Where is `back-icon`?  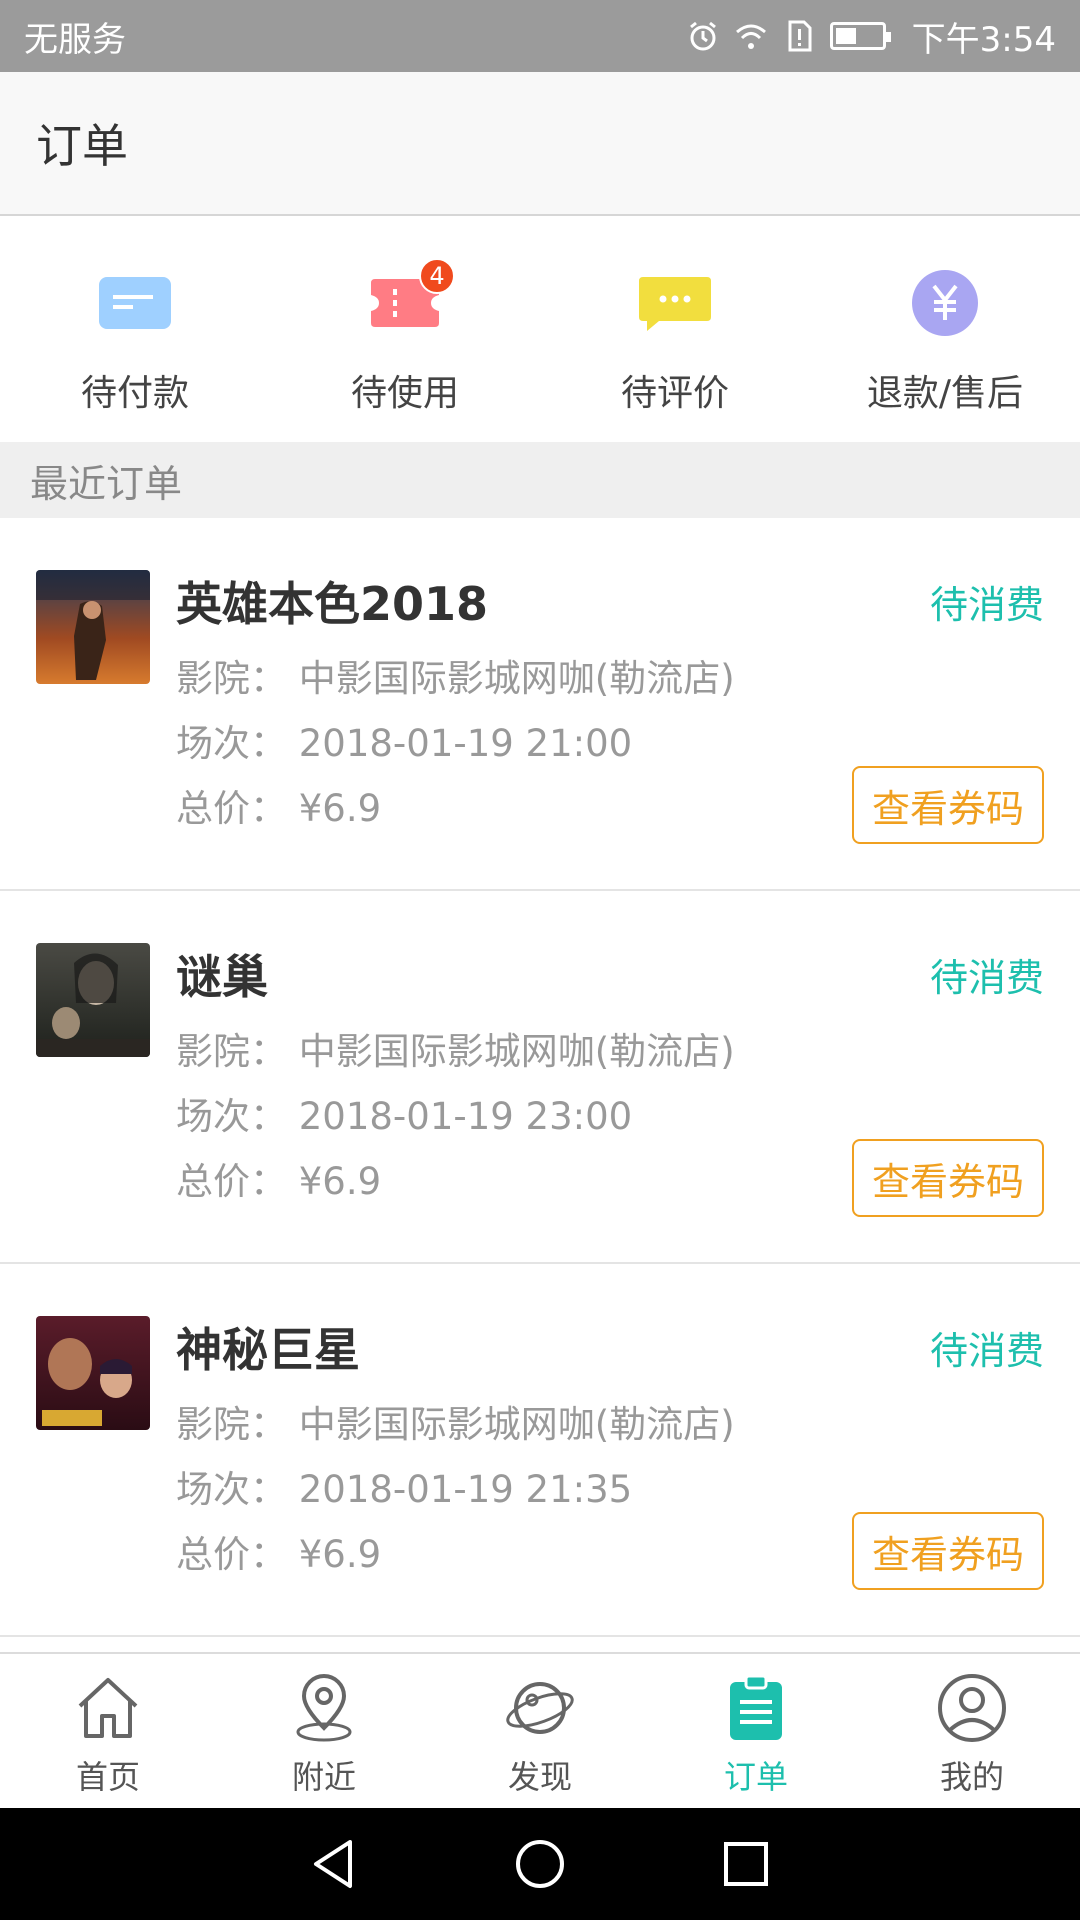 back-icon is located at coordinates (334, 1864).